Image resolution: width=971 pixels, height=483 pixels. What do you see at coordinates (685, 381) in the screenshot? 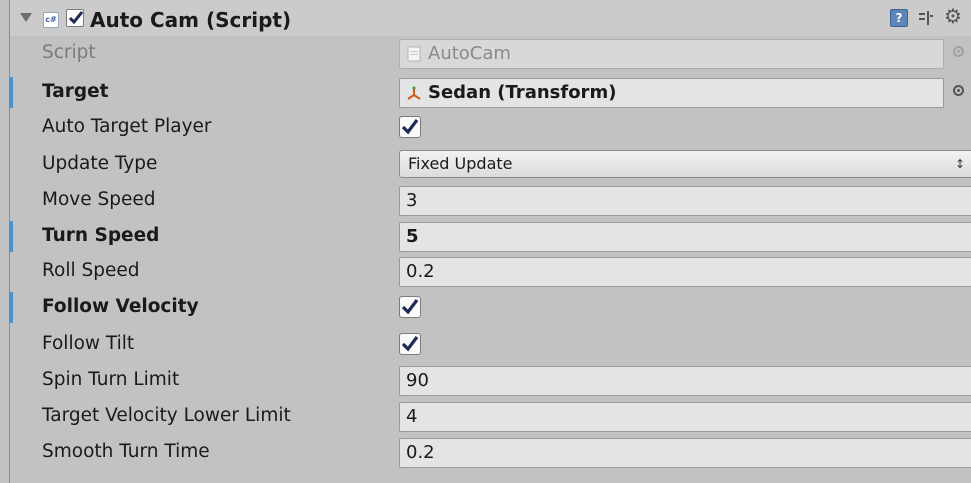
I see `spin-turn-limit-input: 90` at bounding box center [685, 381].